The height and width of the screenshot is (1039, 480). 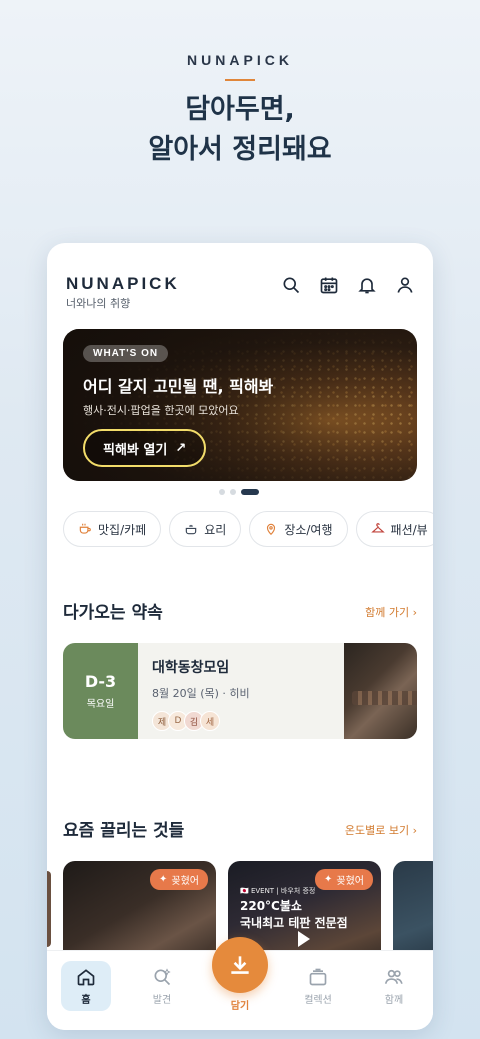 What do you see at coordinates (294, 923) in the screenshot?
I see `card-headline-line2: 국내최고 테판 전문점` at bounding box center [294, 923].